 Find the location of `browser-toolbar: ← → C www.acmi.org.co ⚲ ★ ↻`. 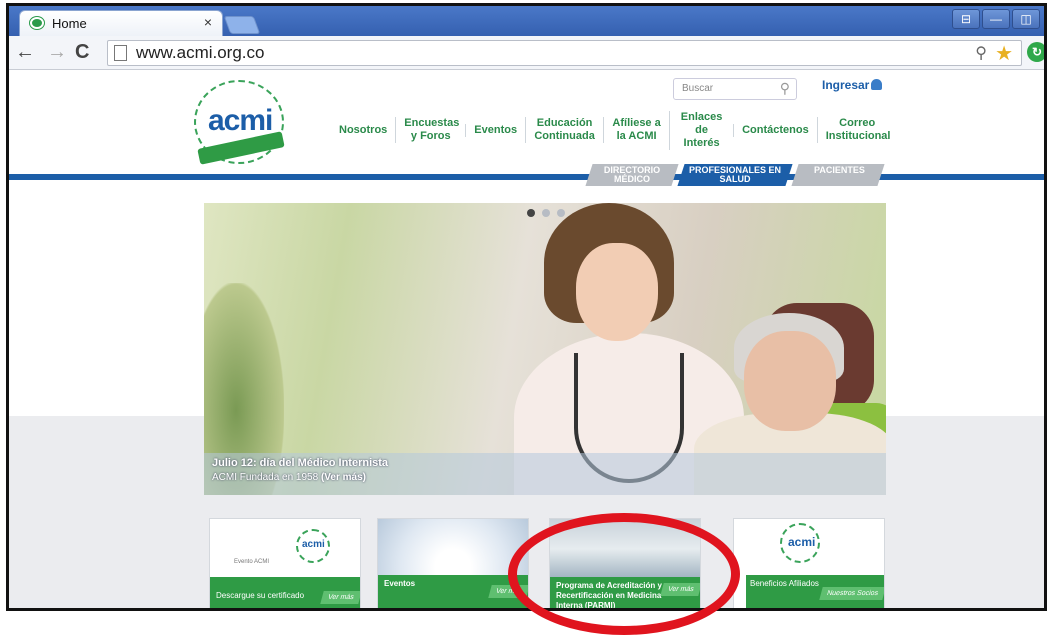

browser-toolbar: ← → C www.acmi.org.co ⚲ ★ ↻ is located at coordinates (526, 53).